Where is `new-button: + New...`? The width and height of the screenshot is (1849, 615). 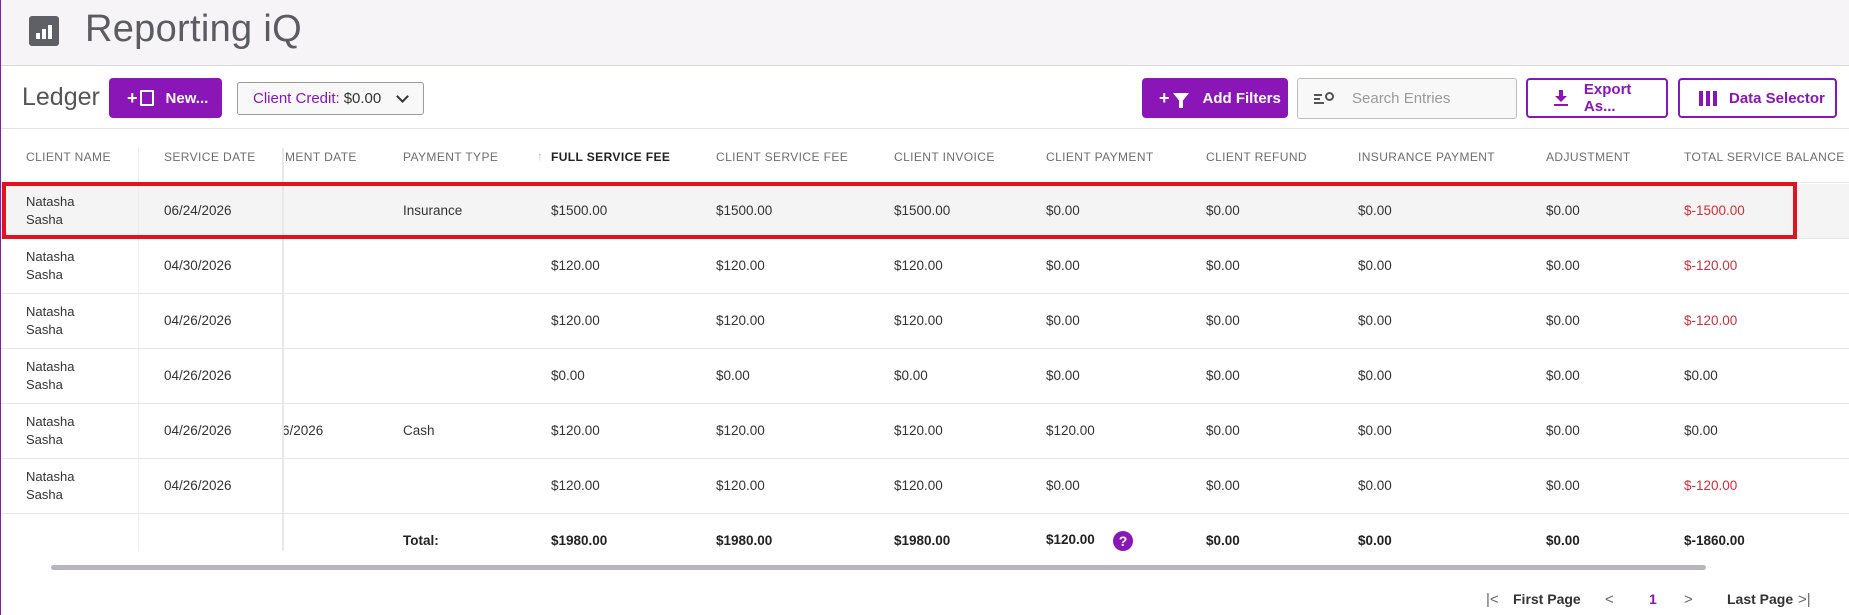 new-button: + New... is located at coordinates (165, 98).